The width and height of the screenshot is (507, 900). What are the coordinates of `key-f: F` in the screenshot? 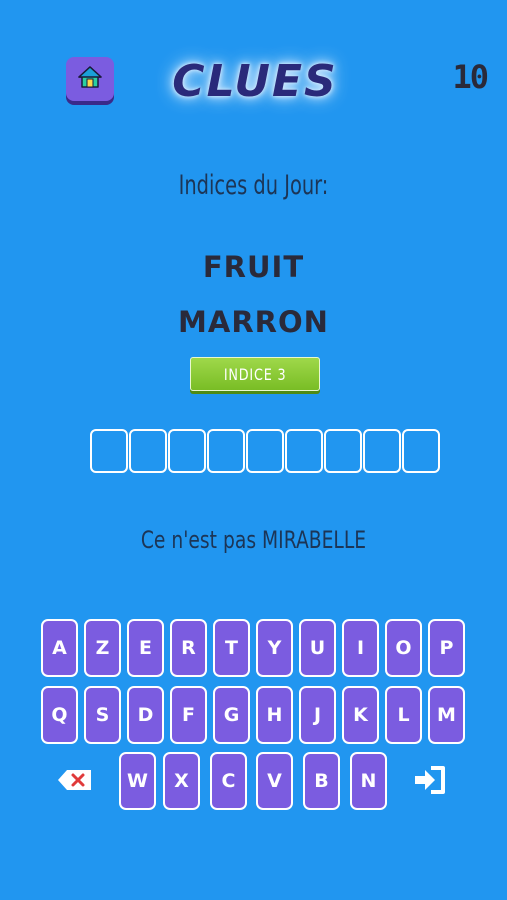 It's located at (188, 715).